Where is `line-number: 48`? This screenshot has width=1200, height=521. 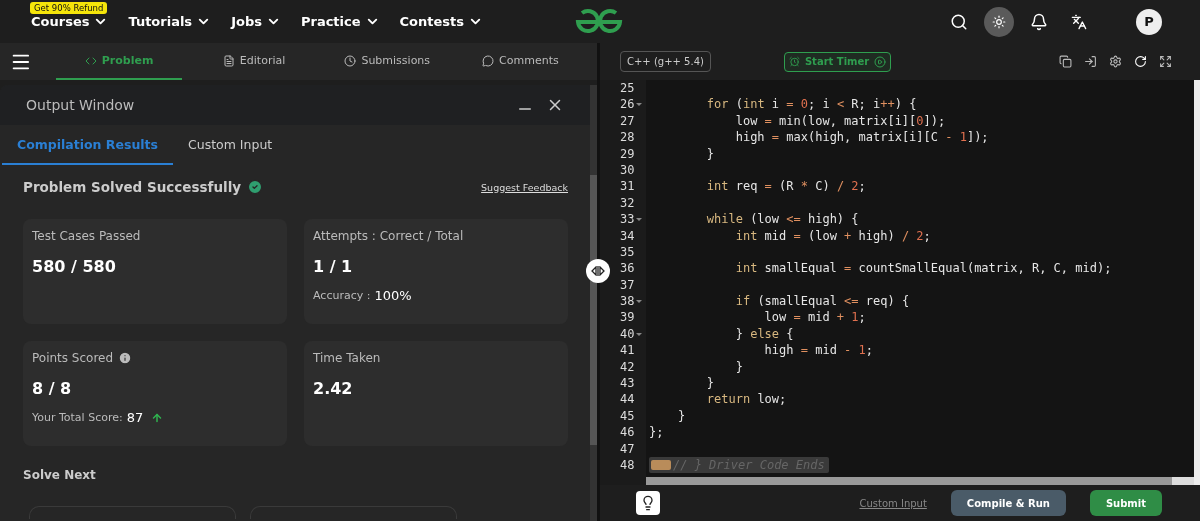 line-number: 48 is located at coordinates (627, 465).